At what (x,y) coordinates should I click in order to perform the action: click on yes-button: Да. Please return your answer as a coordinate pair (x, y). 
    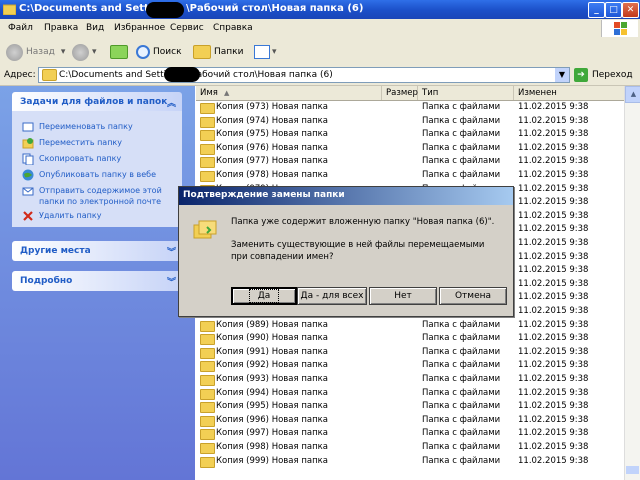
    Looking at the image, I should click on (264, 296).